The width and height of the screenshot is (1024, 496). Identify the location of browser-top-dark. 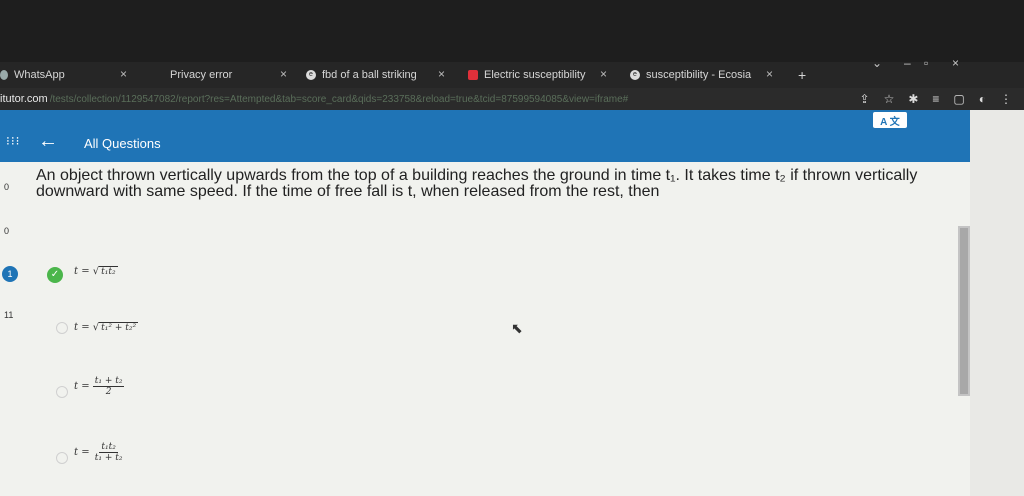
(512, 31).